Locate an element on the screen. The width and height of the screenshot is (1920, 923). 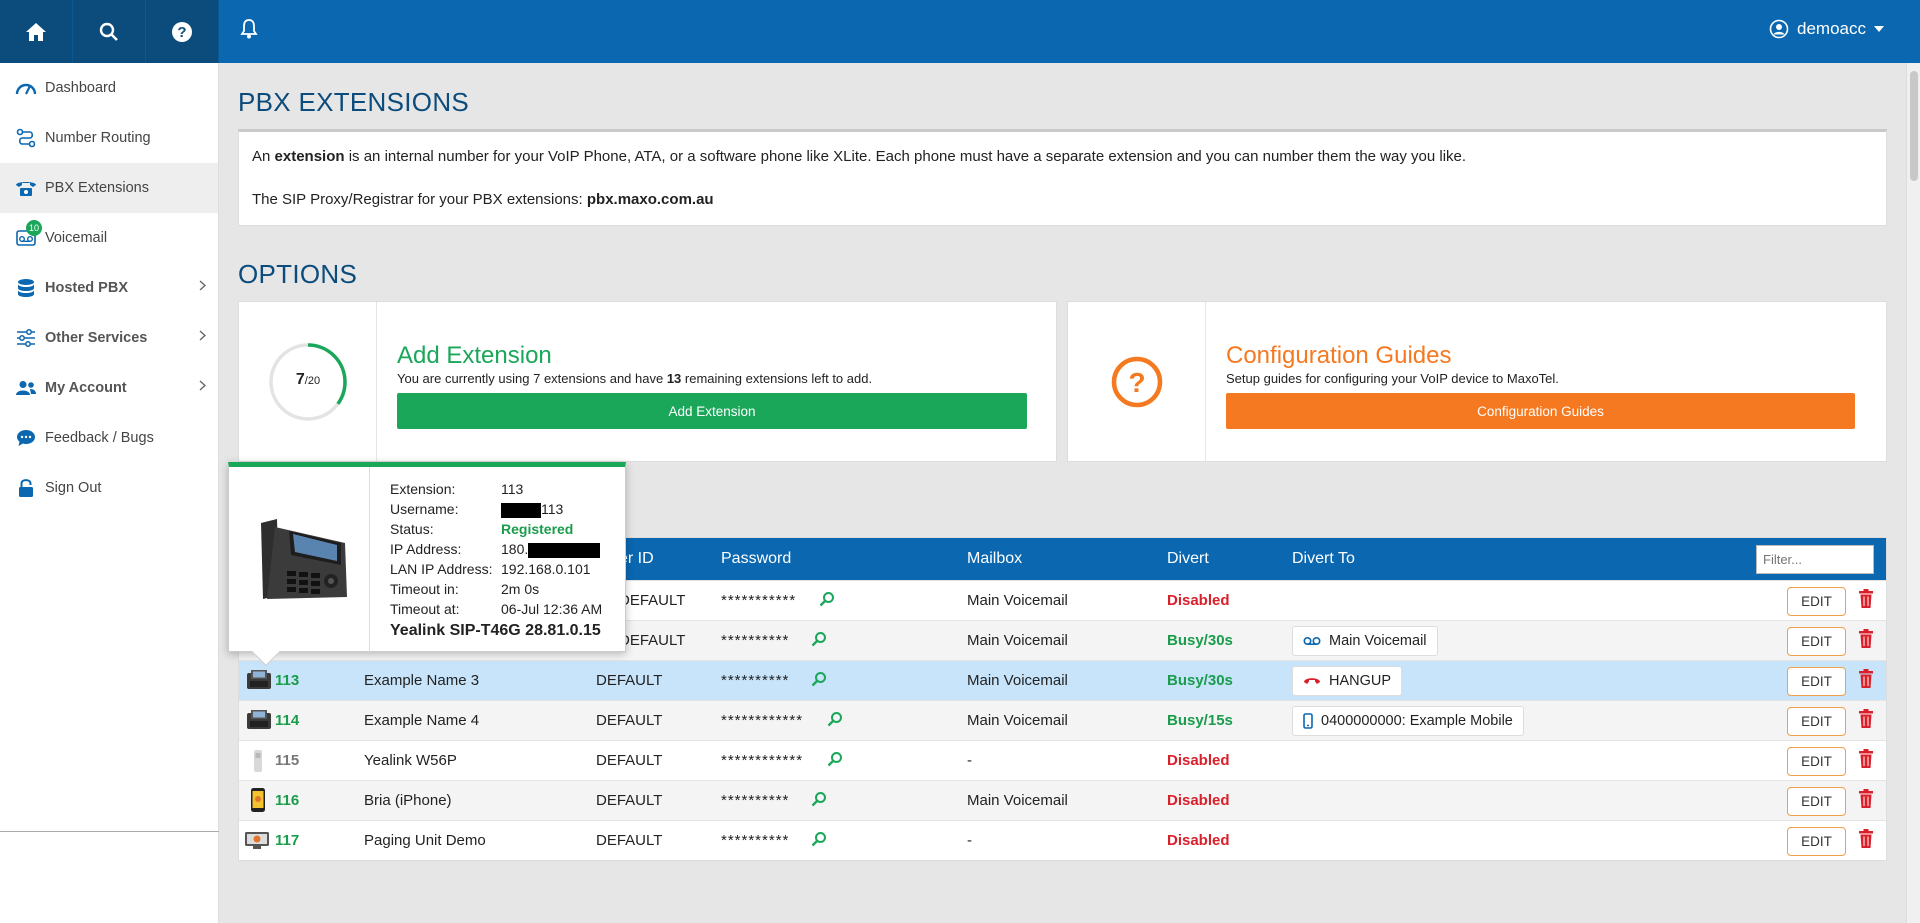
divert-target-hangup: HANGUP is located at coordinates (1347, 681).